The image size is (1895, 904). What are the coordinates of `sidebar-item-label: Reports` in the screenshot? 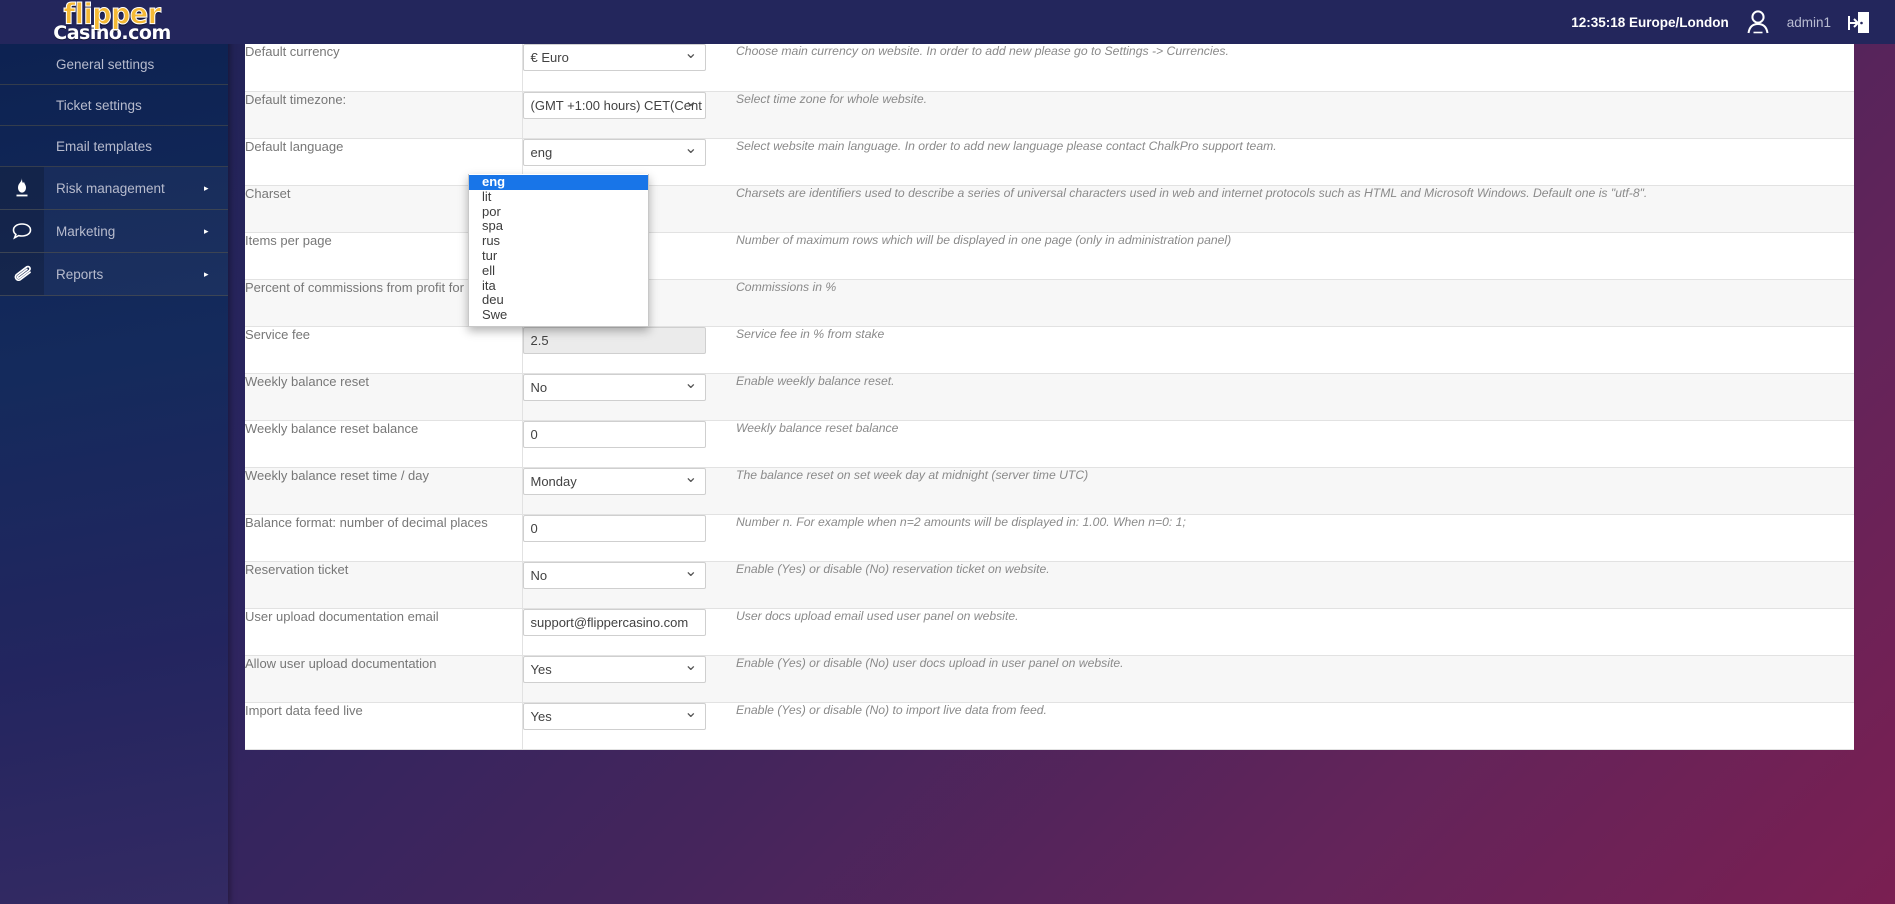 It's located at (80, 274).